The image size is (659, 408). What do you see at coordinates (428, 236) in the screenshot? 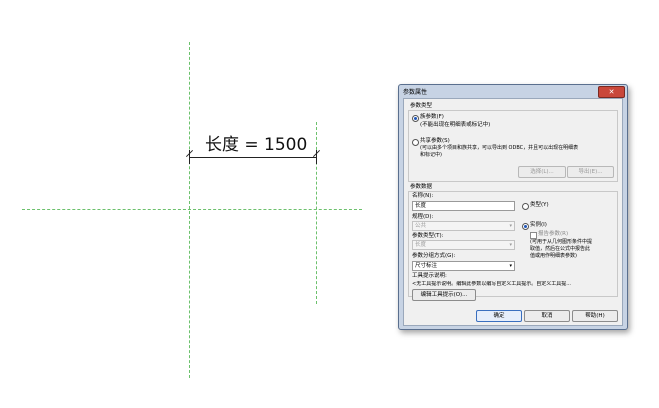
I see `param-type-label: 参数类型(T):` at bounding box center [428, 236].